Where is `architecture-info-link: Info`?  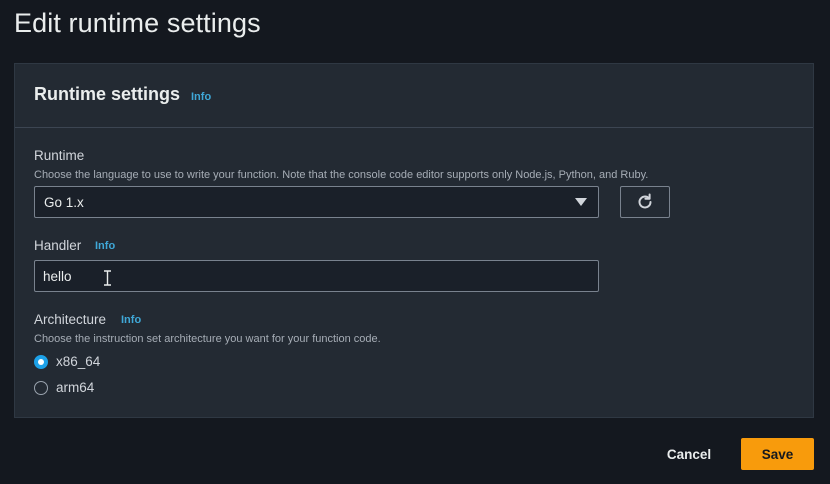
architecture-info-link: Info is located at coordinates (131, 320).